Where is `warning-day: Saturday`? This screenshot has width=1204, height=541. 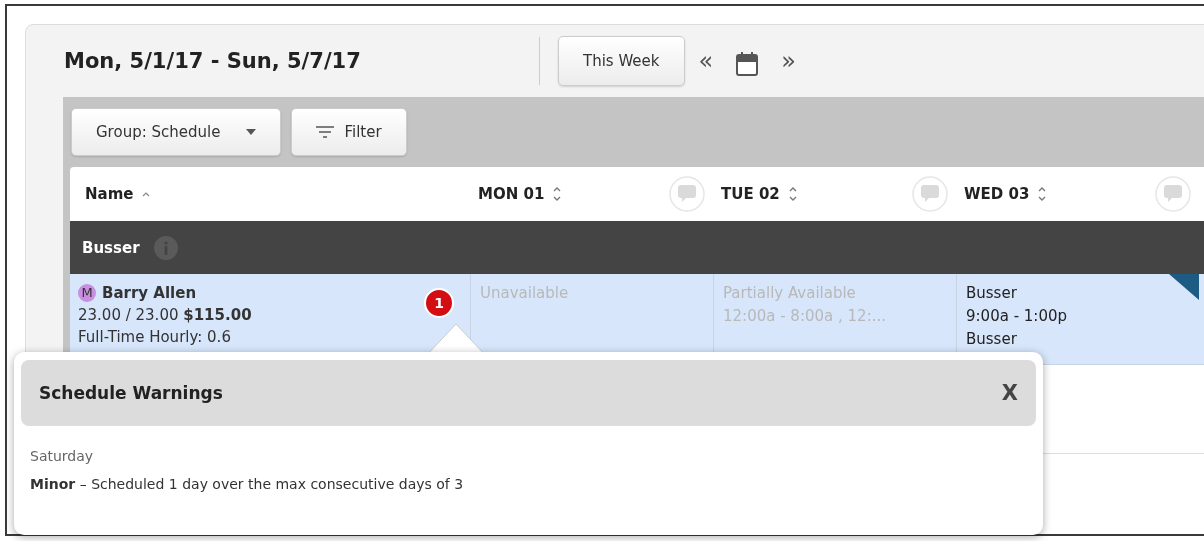 warning-day: Saturday is located at coordinates (533, 456).